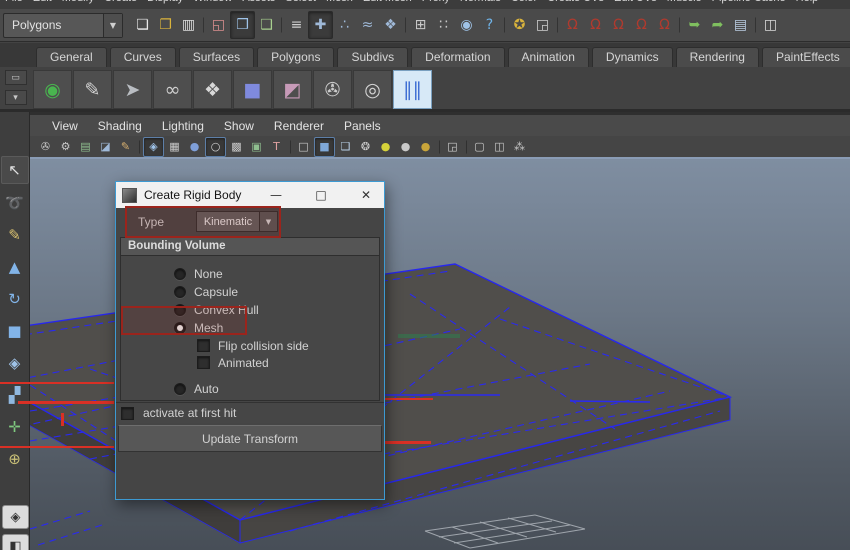 The width and height of the screenshot is (850, 550). Describe the element at coordinates (299, 126) in the screenshot. I see `panel-menu-renderer: Renderer` at that location.